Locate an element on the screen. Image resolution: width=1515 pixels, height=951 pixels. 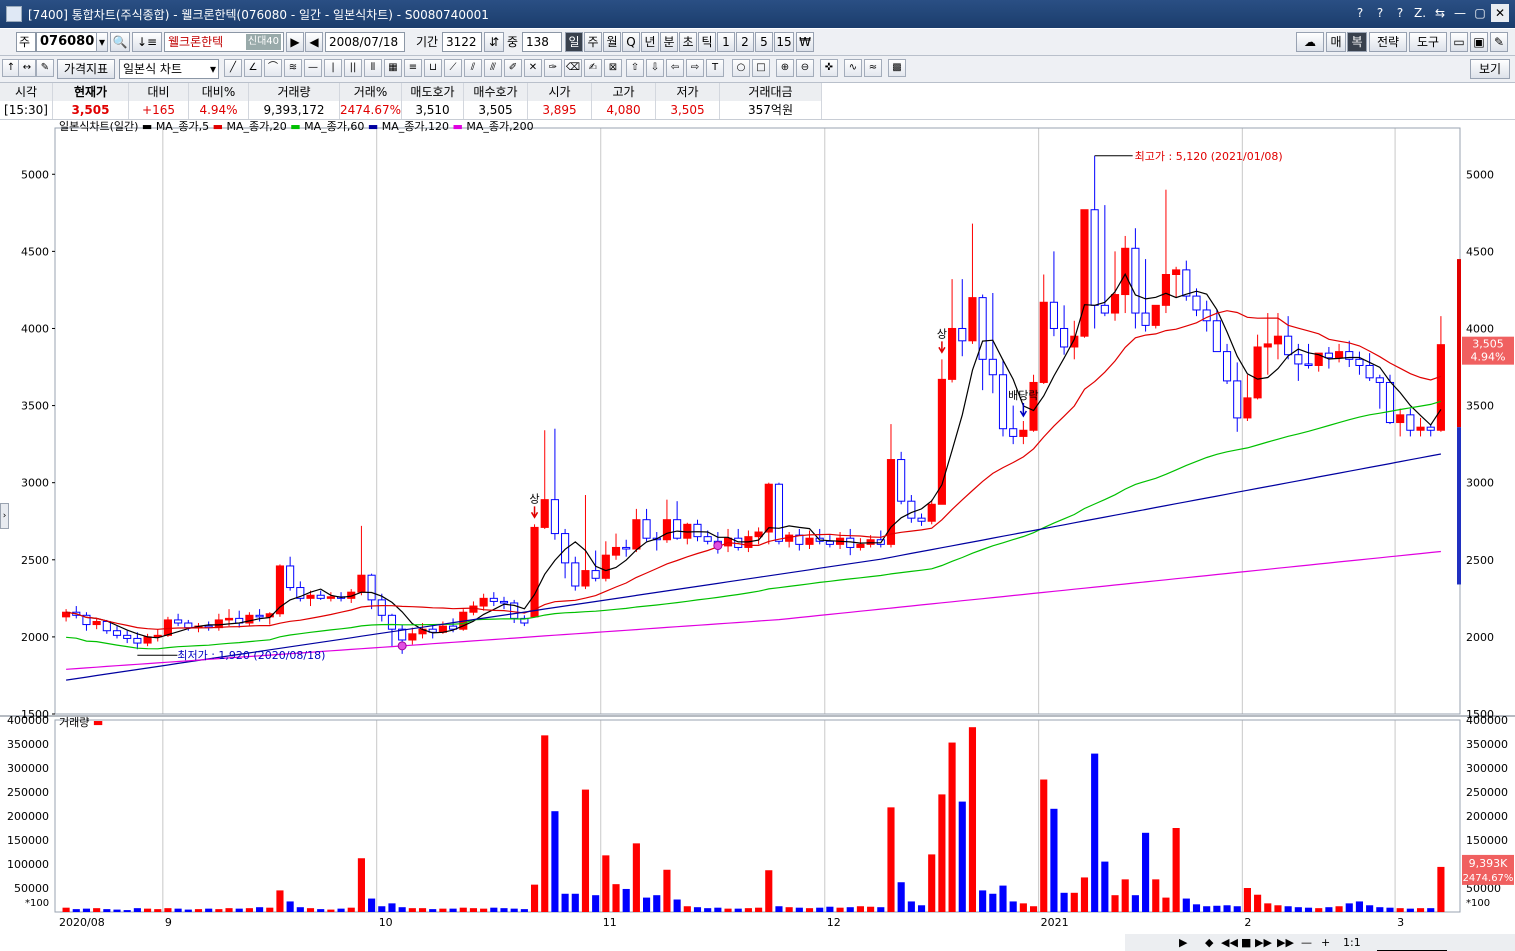
marker-tool-icon: ✑ is located at coordinates (553, 68).